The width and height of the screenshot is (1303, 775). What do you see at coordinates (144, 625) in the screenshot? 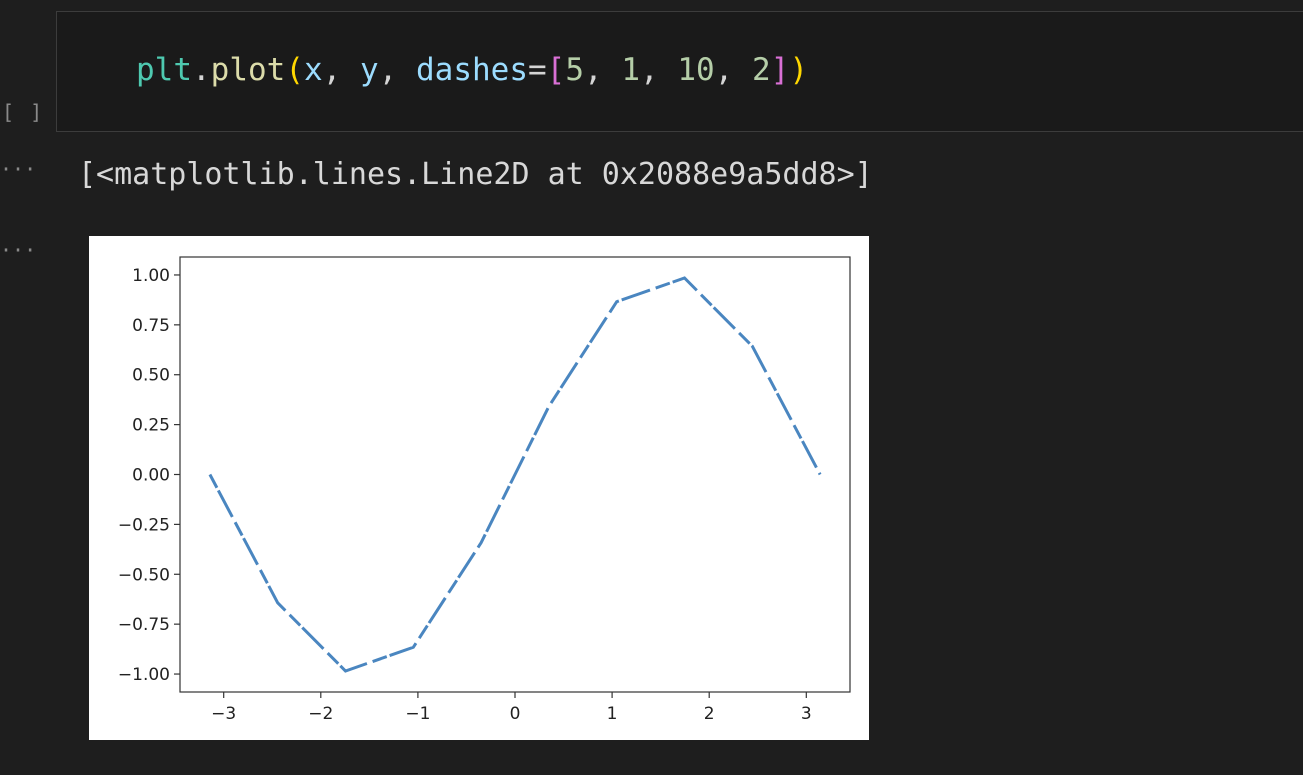
I see `y-tick-label: −0.75` at bounding box center [144, 625].